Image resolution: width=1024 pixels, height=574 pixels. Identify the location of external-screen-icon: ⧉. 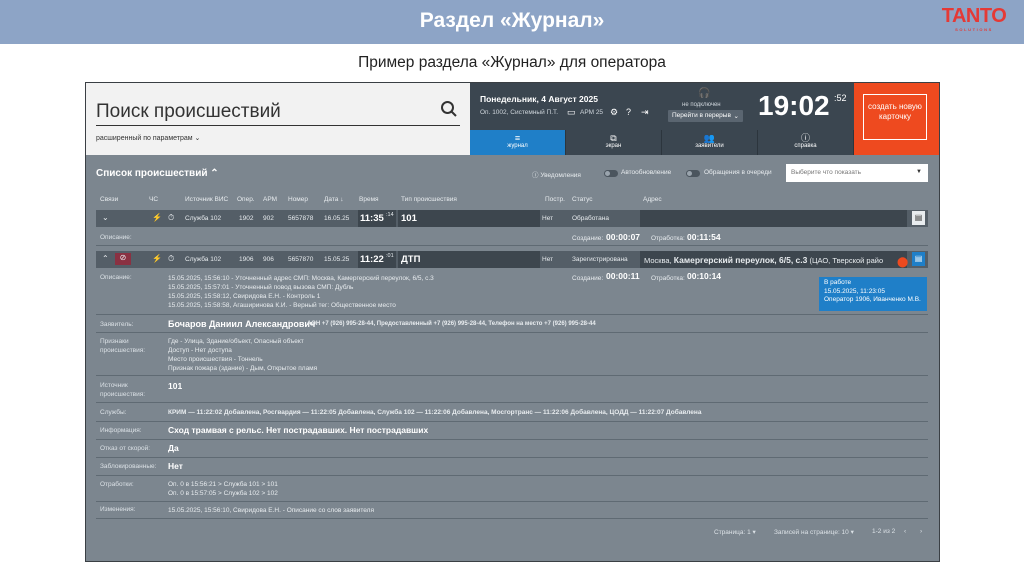
(613, 138).